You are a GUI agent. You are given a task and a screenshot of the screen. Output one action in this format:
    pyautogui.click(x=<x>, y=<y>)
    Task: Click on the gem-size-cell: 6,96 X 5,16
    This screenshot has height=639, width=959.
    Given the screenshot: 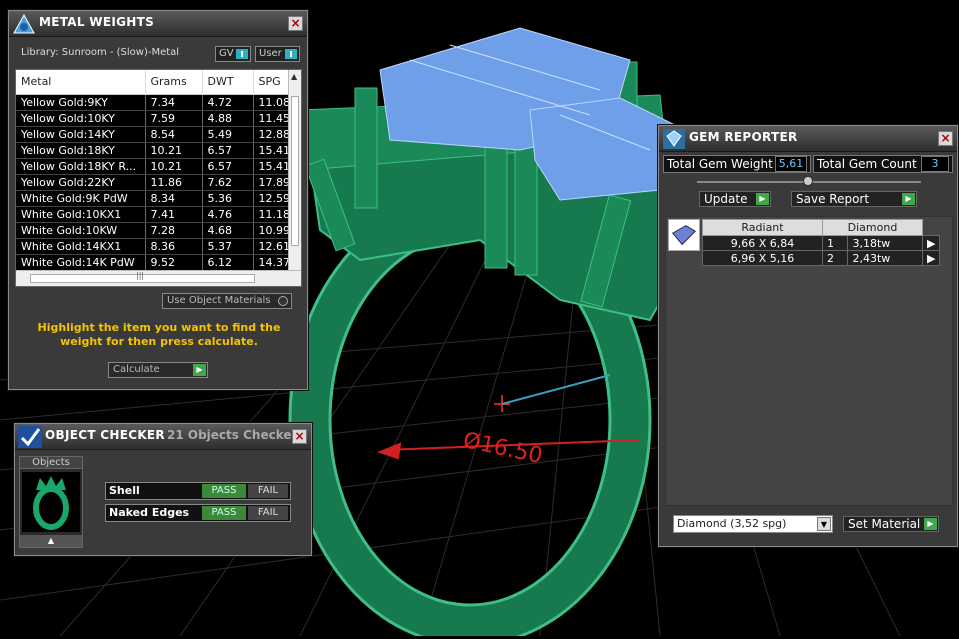 What is the action you would take?
    pyautogui.click(x=762, y=258)
    